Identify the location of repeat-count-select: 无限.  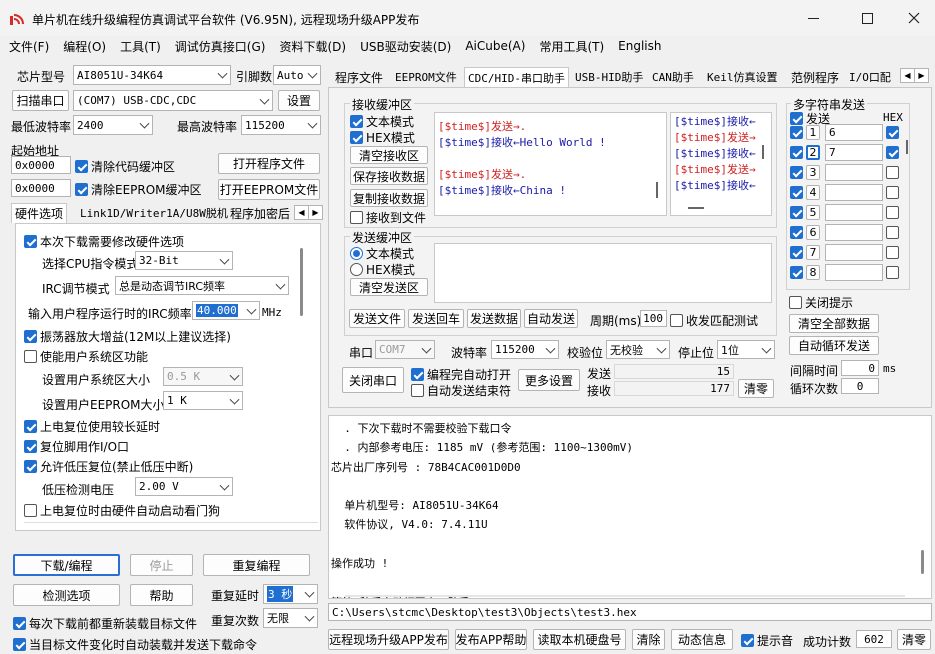
(290, 618).